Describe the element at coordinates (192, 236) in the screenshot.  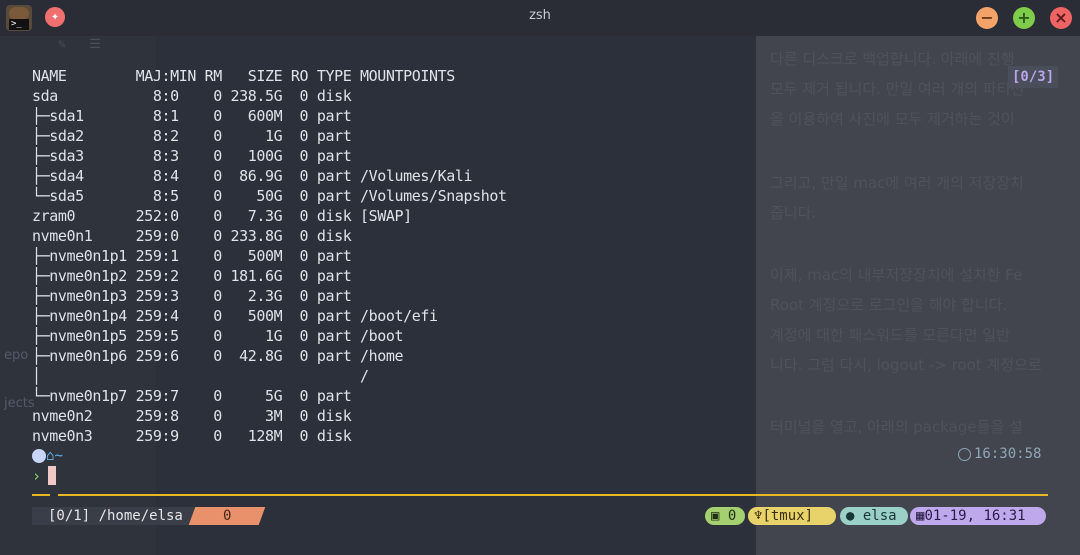
I see `table-row: nvme0n1 259:0 0 233.8G 0 disk` at that location.